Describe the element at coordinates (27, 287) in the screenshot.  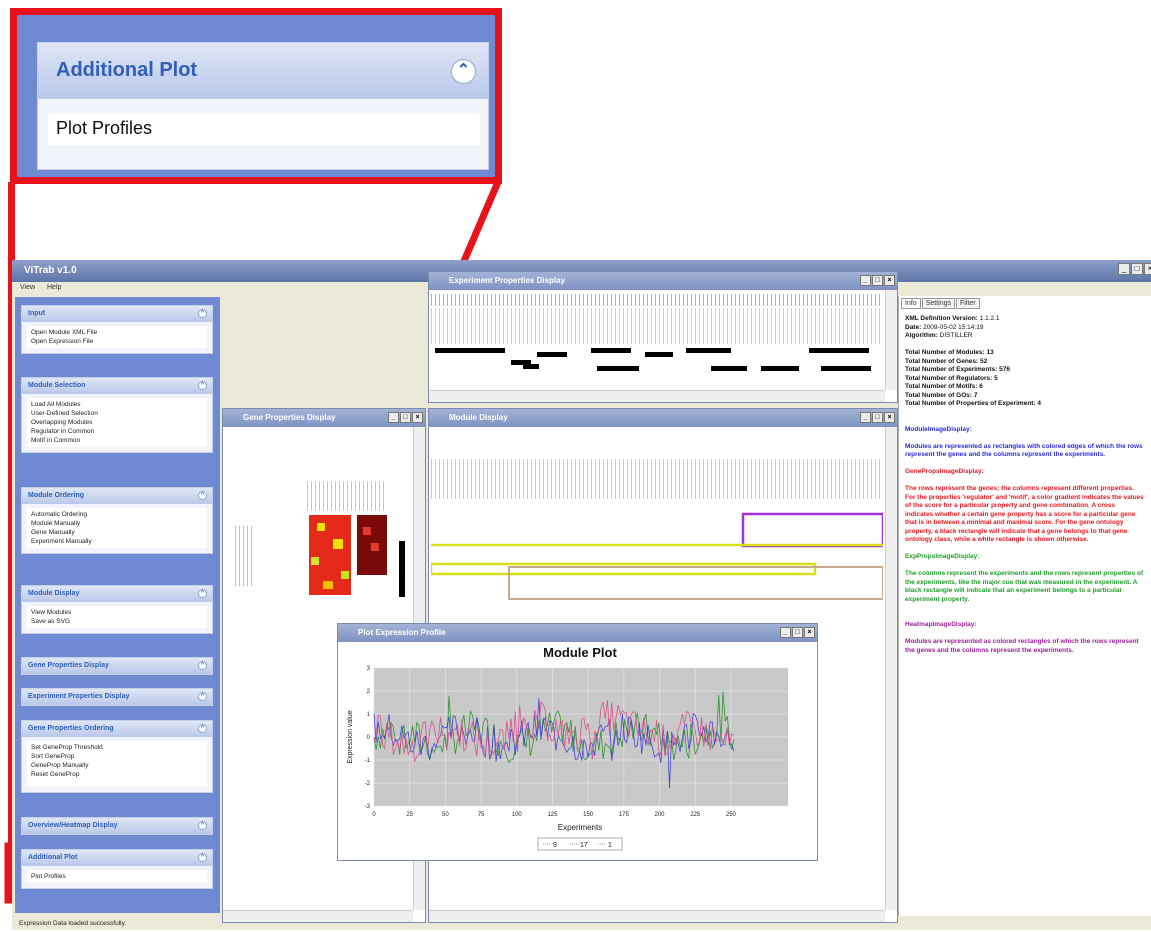
I see `menu-view: View` at that location.